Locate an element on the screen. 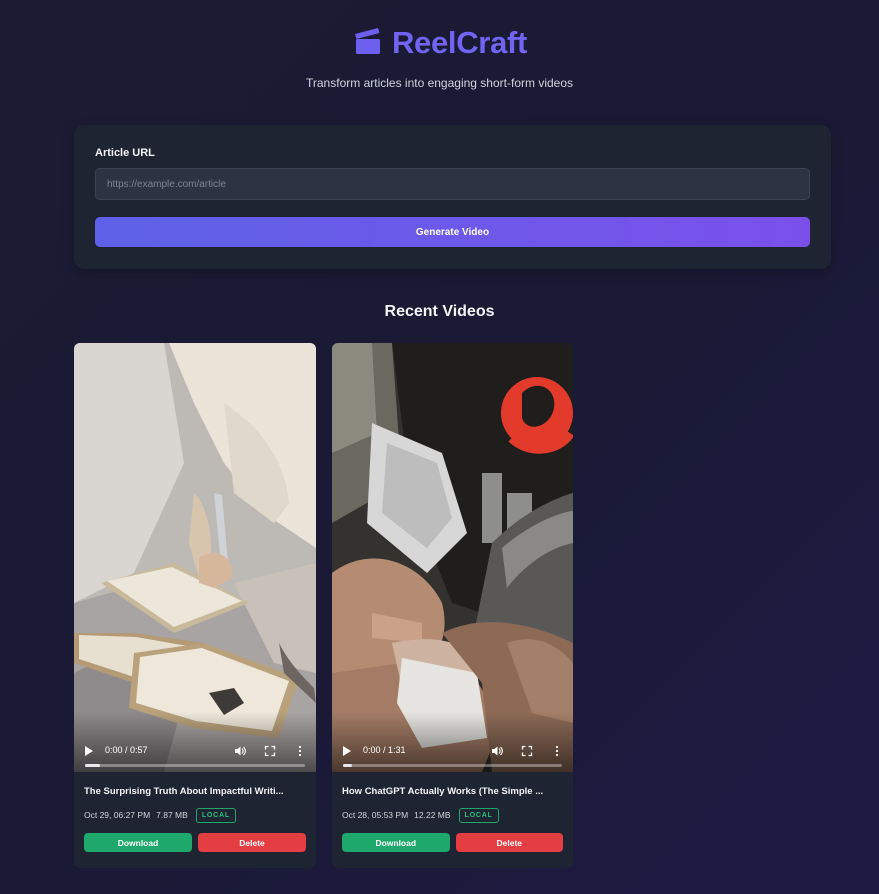  video-date: Oct 28, 05:53 PM is located at coordinates (375, 815).